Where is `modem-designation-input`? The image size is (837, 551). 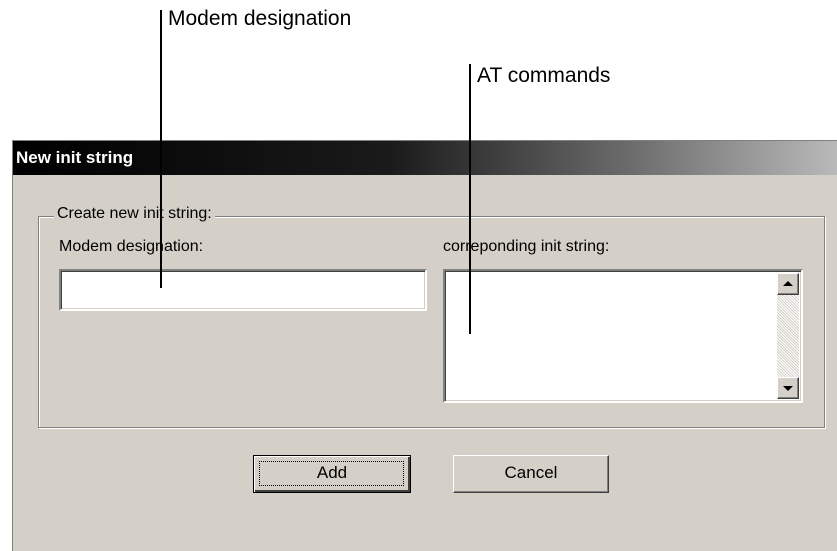 modem-designation-input is located at coordinates (243, 290).